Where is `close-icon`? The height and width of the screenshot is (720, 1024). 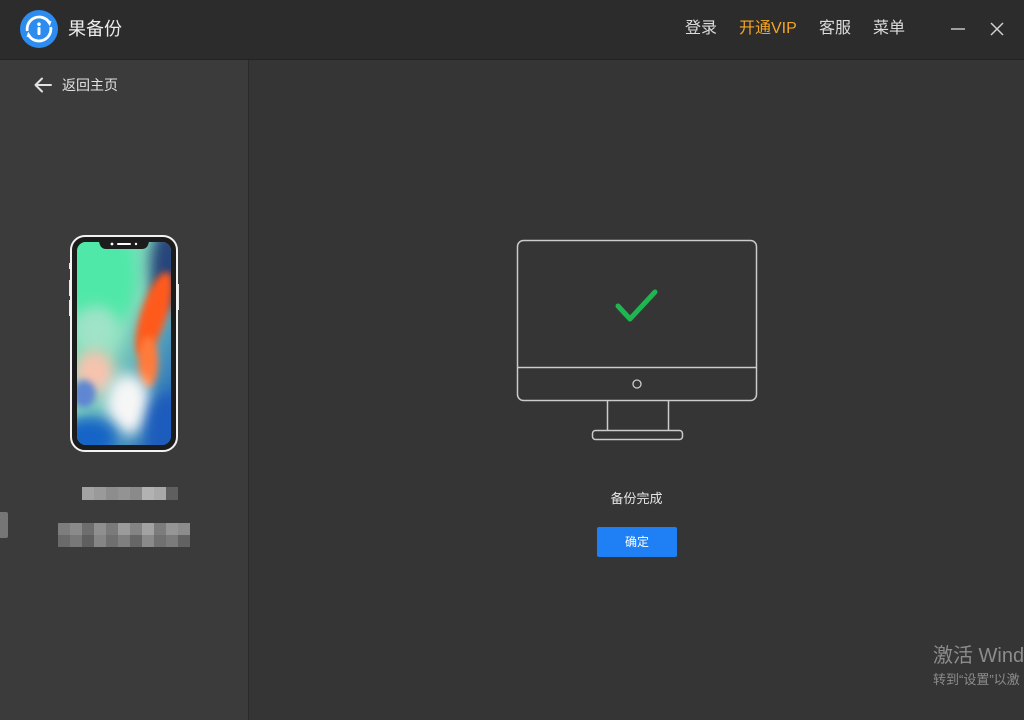 close-icon is located at coordinates (997, 29).